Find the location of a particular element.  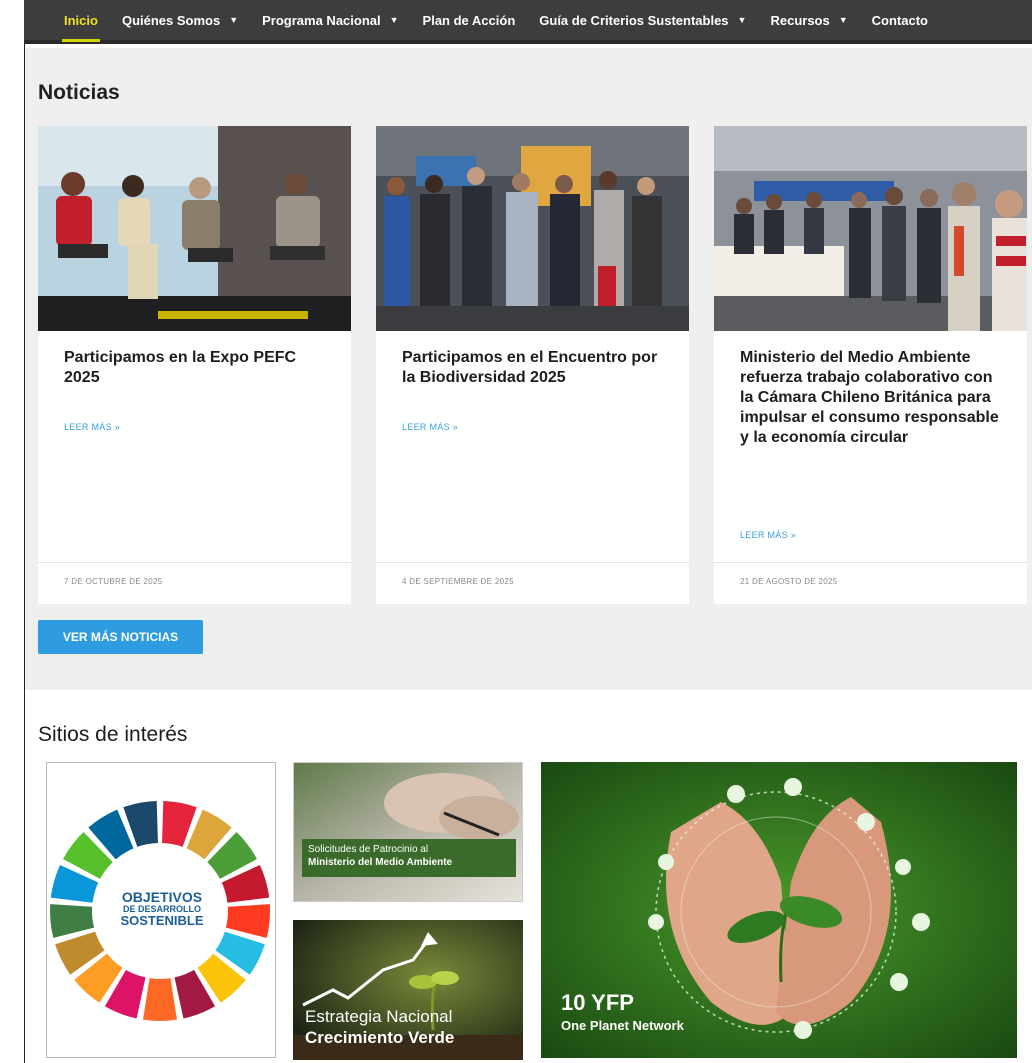

nav-label: Inicio is located at coordinates (81, 20).